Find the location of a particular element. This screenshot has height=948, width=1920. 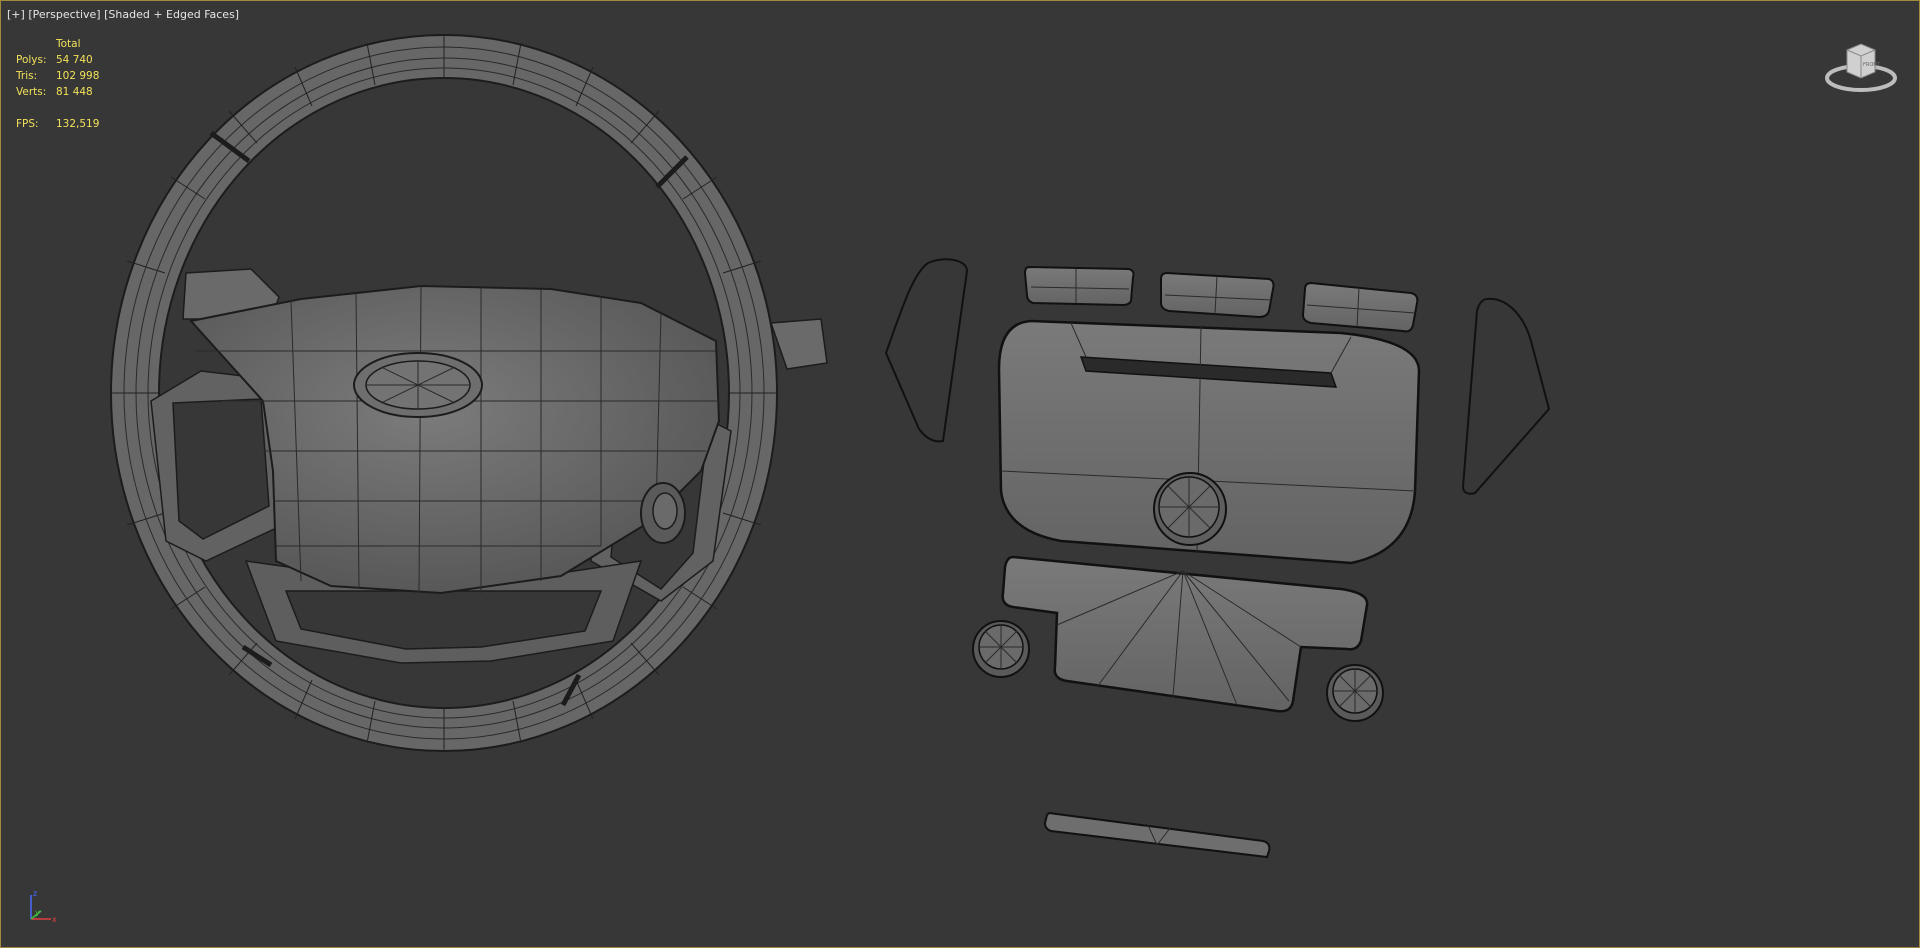

small-knob-left is located at coordinates (1001, 649).